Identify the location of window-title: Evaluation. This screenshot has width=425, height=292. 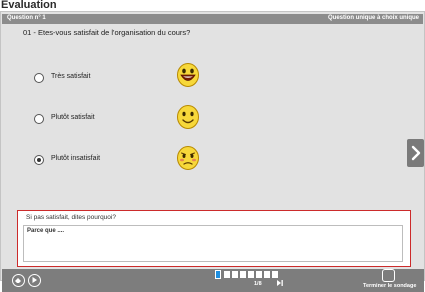
(29, 5).